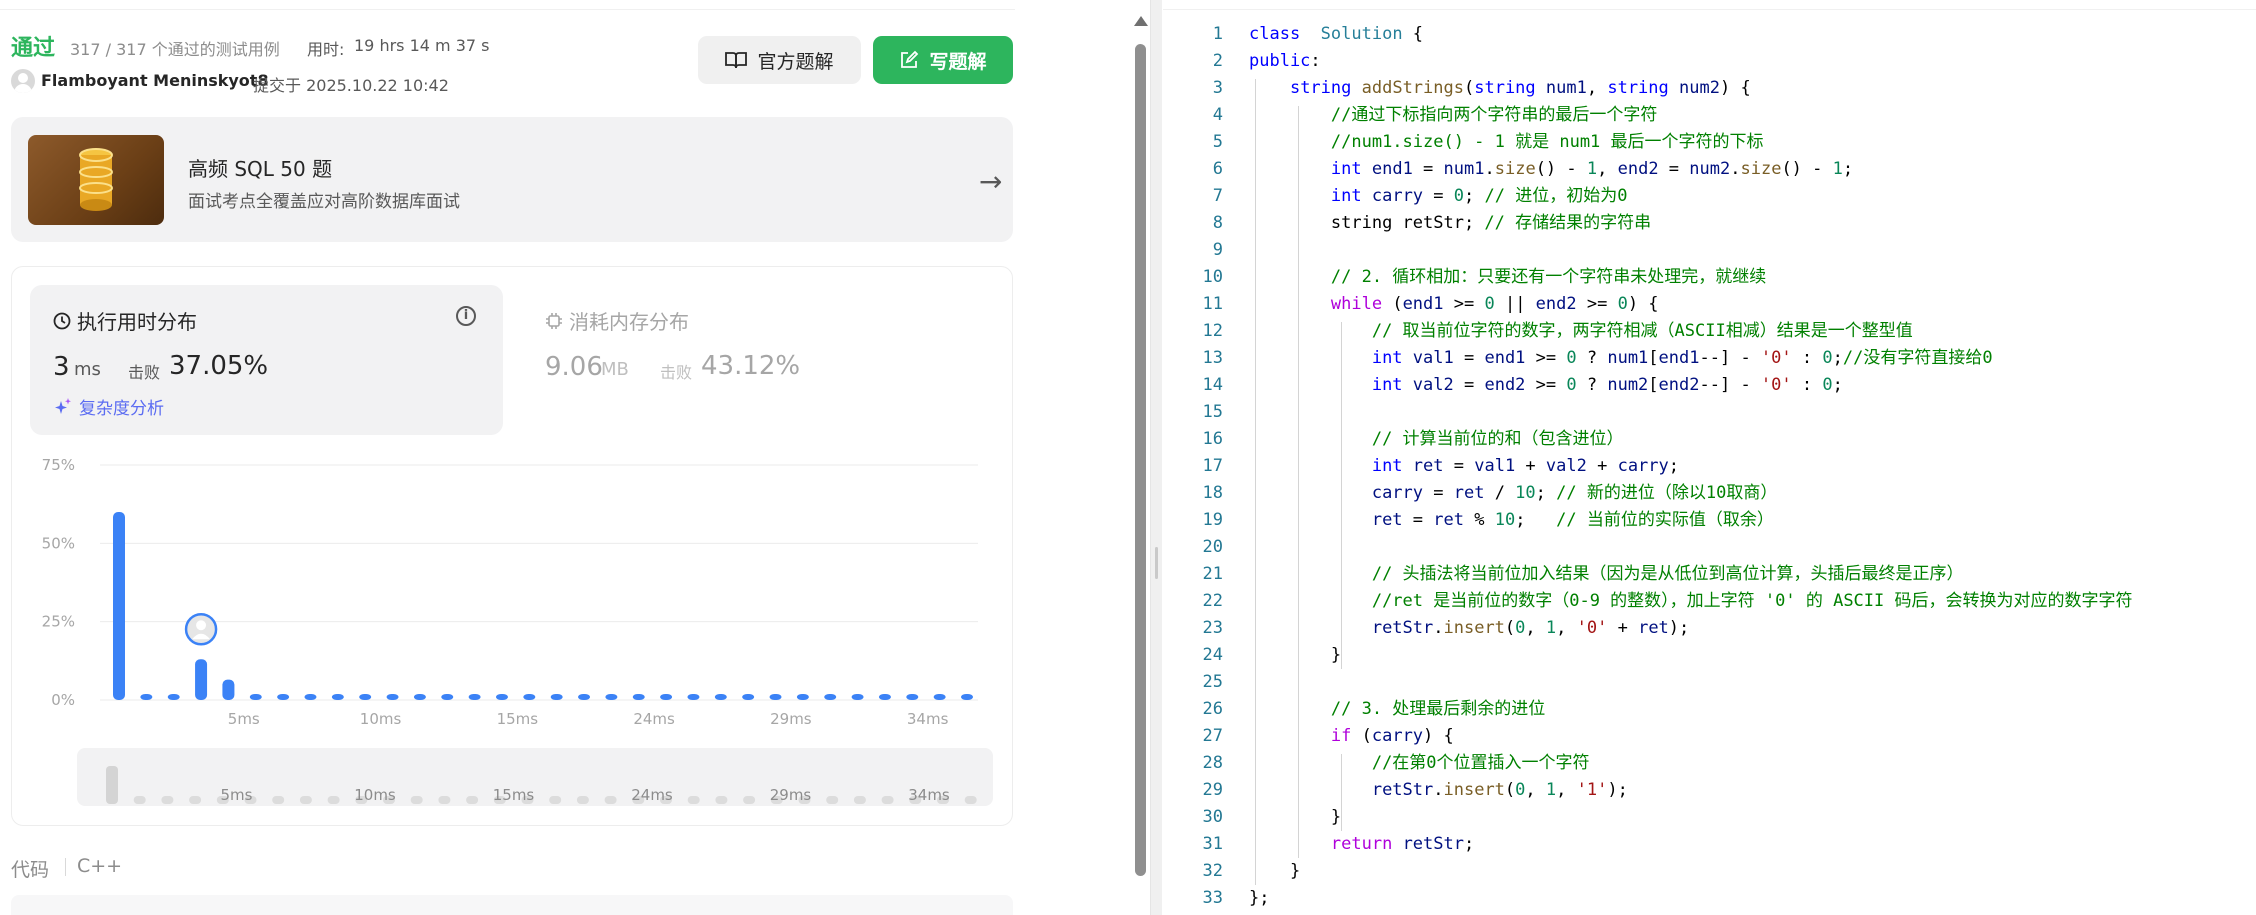 The width and height of the screenshot is (2256, 915). Describe the element at coordinates (1515, 169) in the screenshot. I see `code-token: size` at that location.